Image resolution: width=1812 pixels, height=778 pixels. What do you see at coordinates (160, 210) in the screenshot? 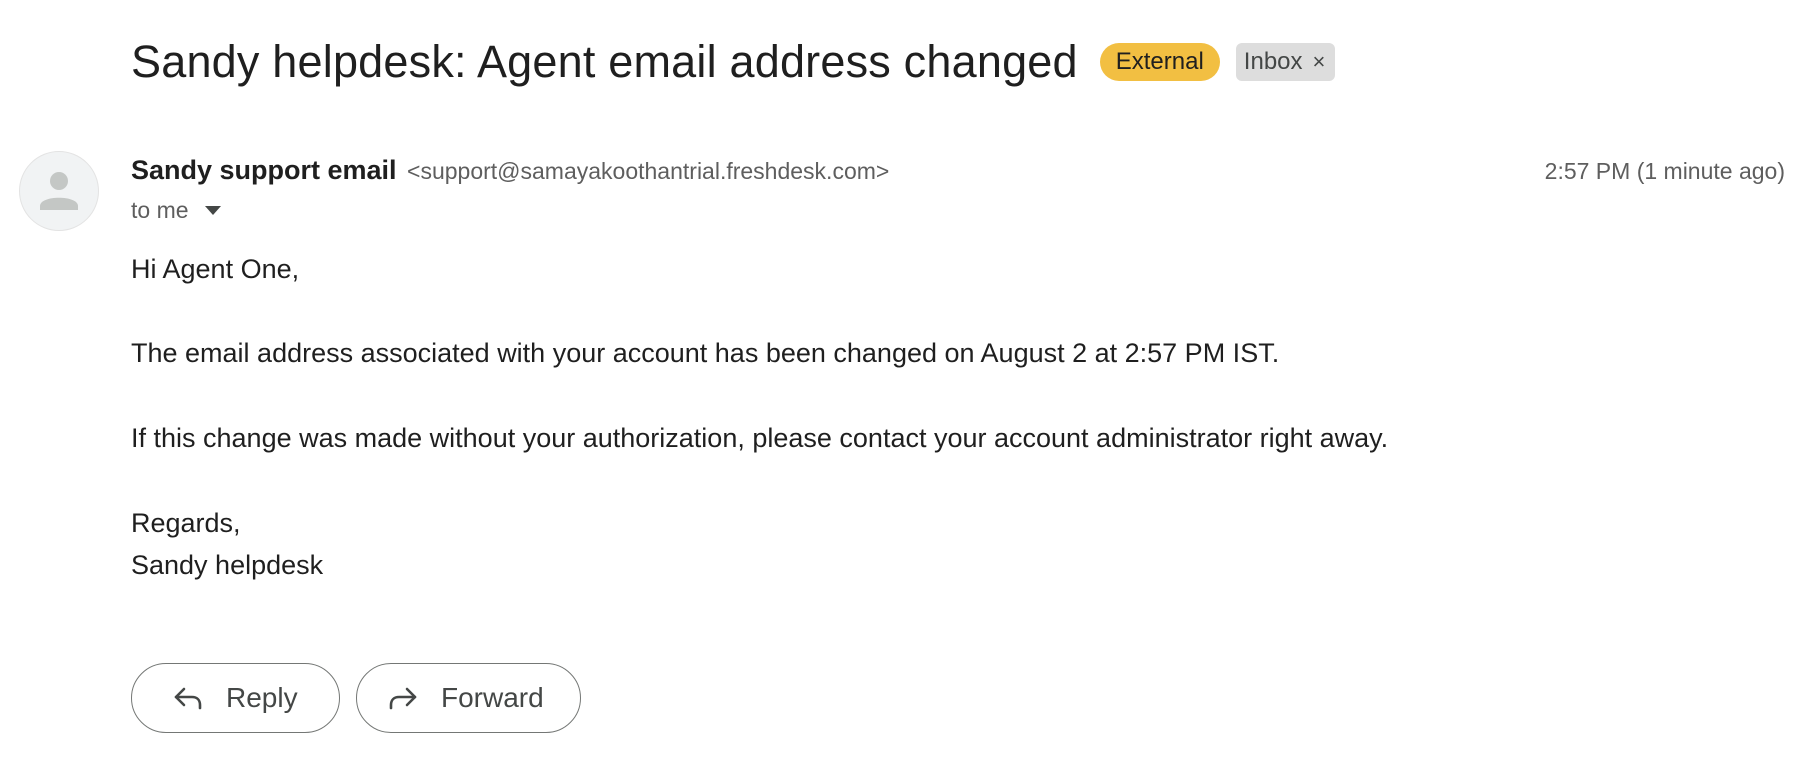
I see `recipient-label: to me` at bounding box center [160, 210].